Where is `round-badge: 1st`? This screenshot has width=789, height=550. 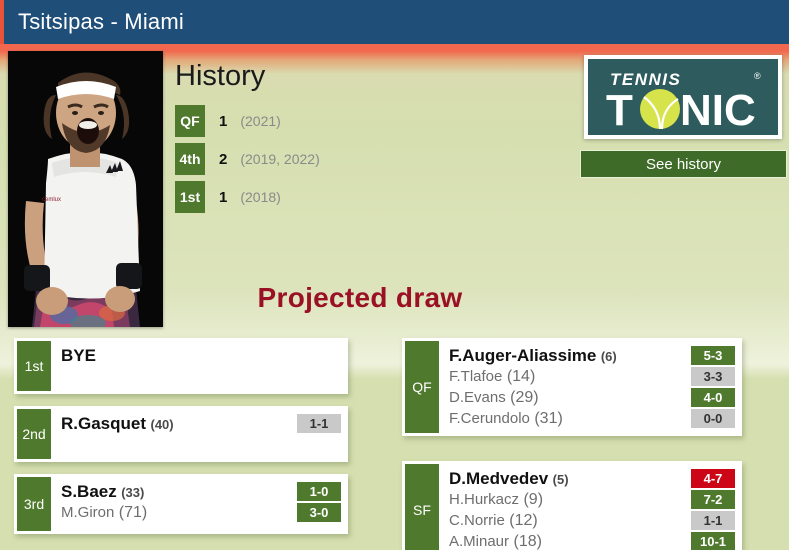 round-badge: 1st is located at coordinates (34, 366).